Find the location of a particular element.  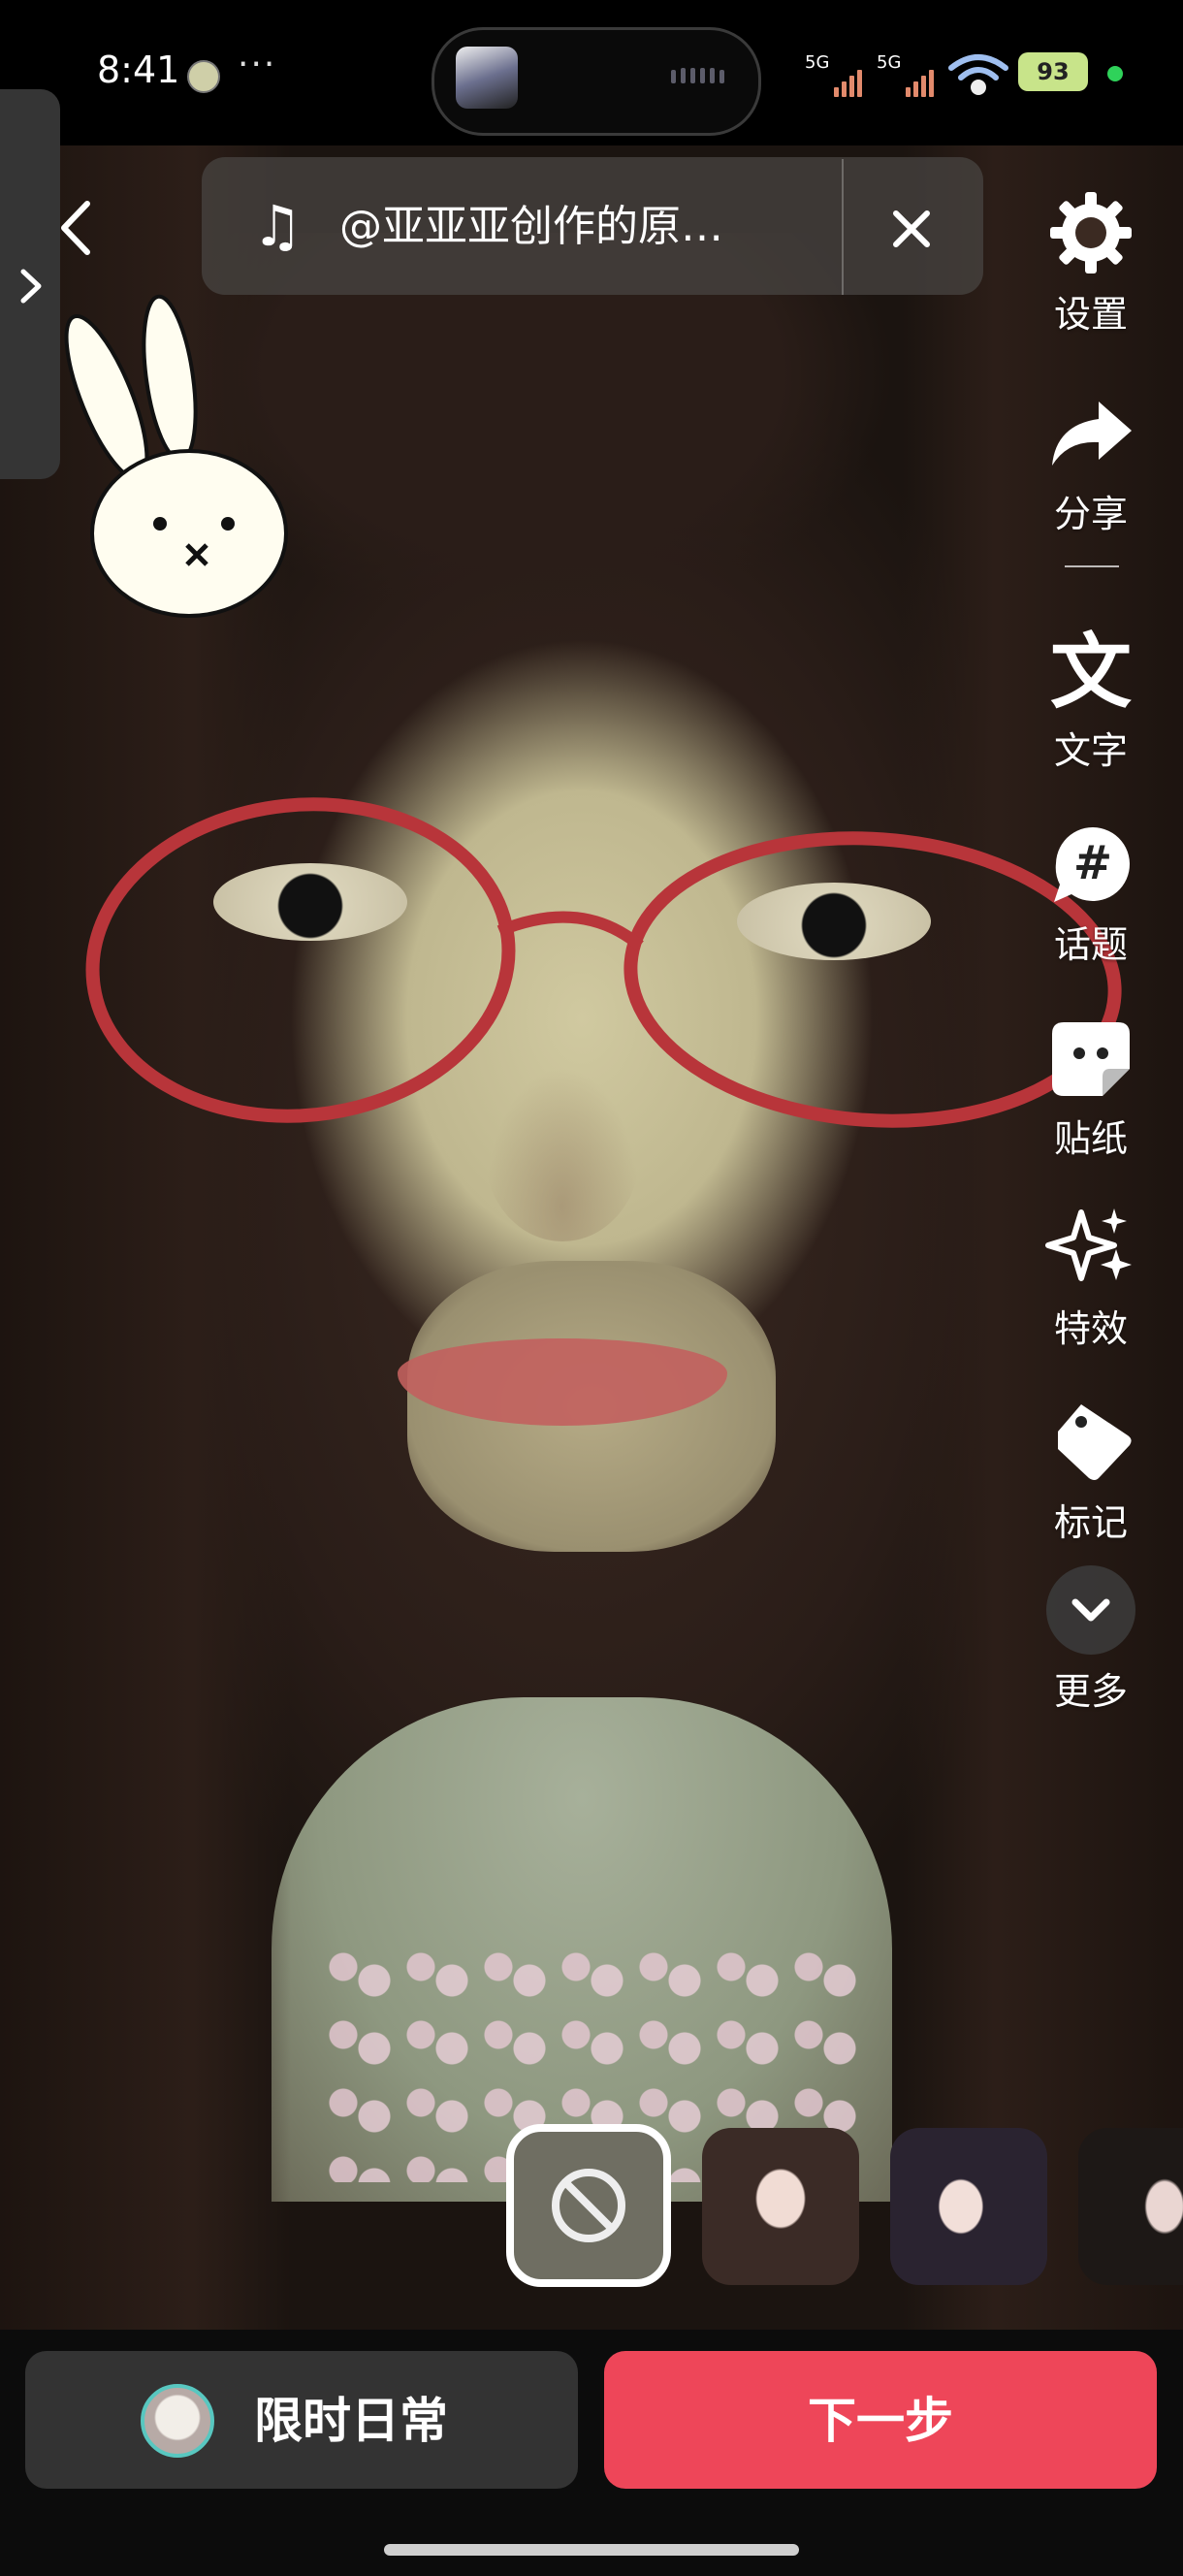

privacy-indicator-dot is located at coordinates (1115, 73).